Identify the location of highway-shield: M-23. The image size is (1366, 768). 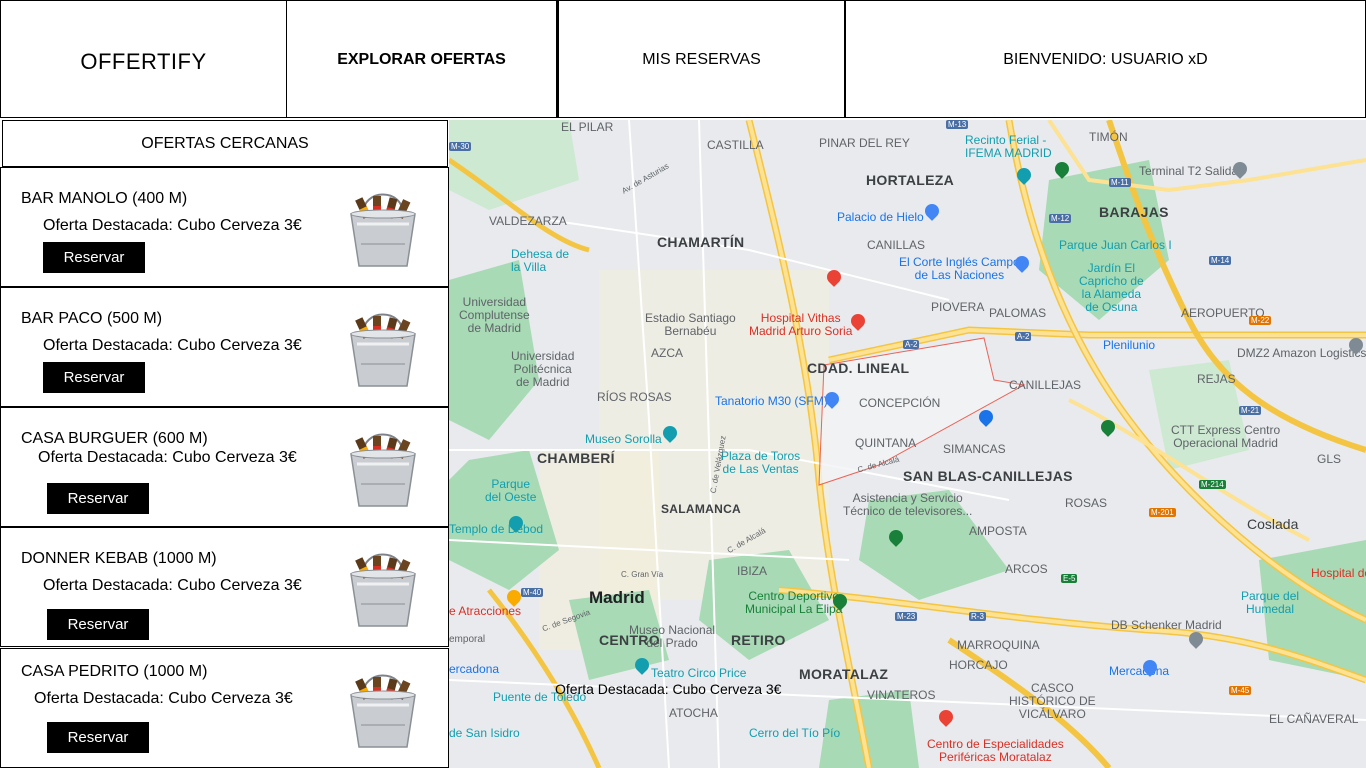
(906, 616).